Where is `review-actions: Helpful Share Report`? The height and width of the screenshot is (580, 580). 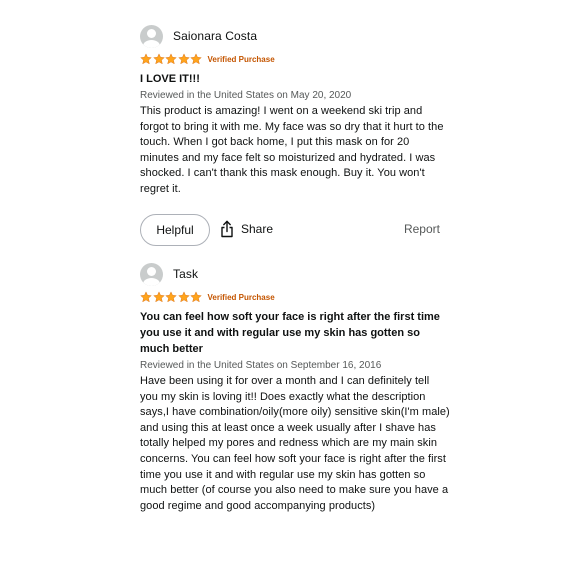 review-actions: Helpful Share Report is located at coordinates (290, 230).